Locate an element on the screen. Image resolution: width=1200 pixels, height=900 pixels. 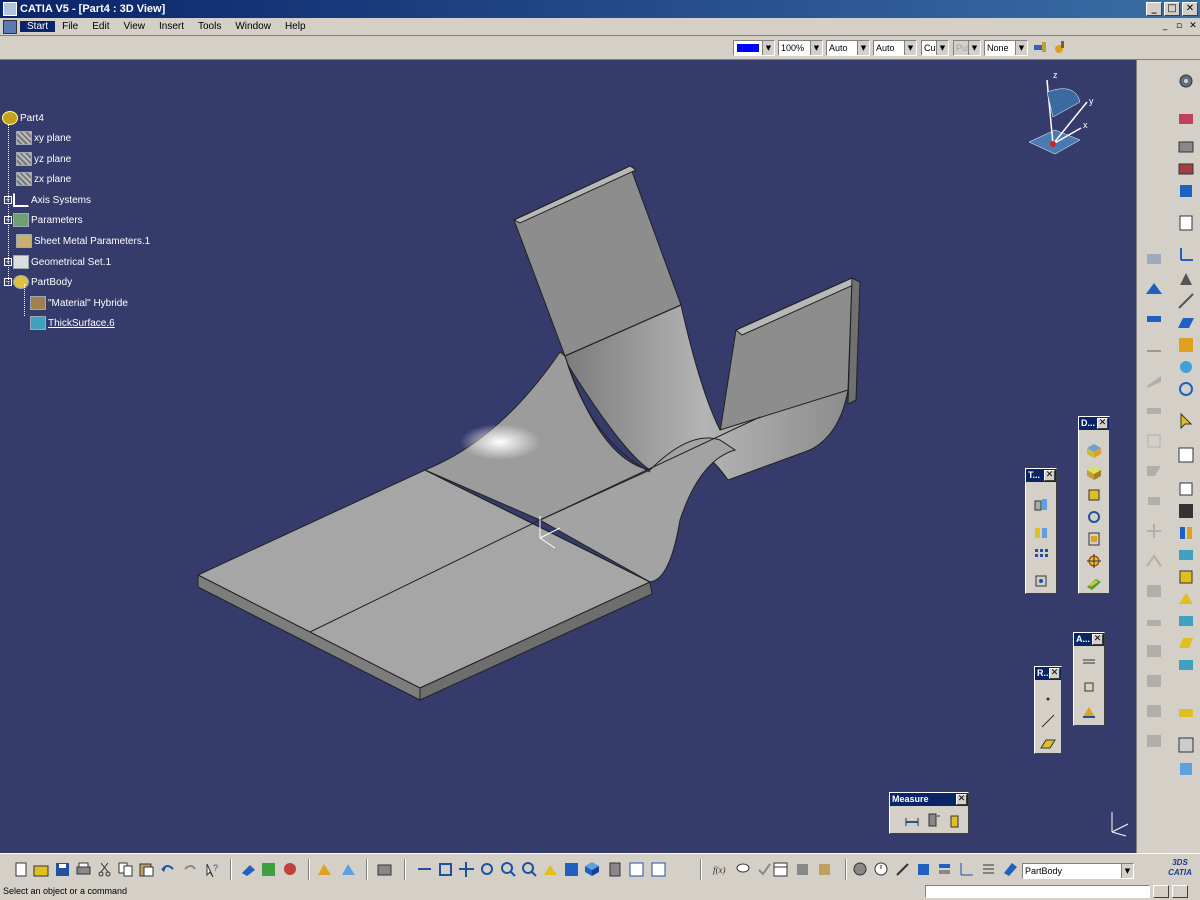
louver-icon is located at coordinates (1154, 591).